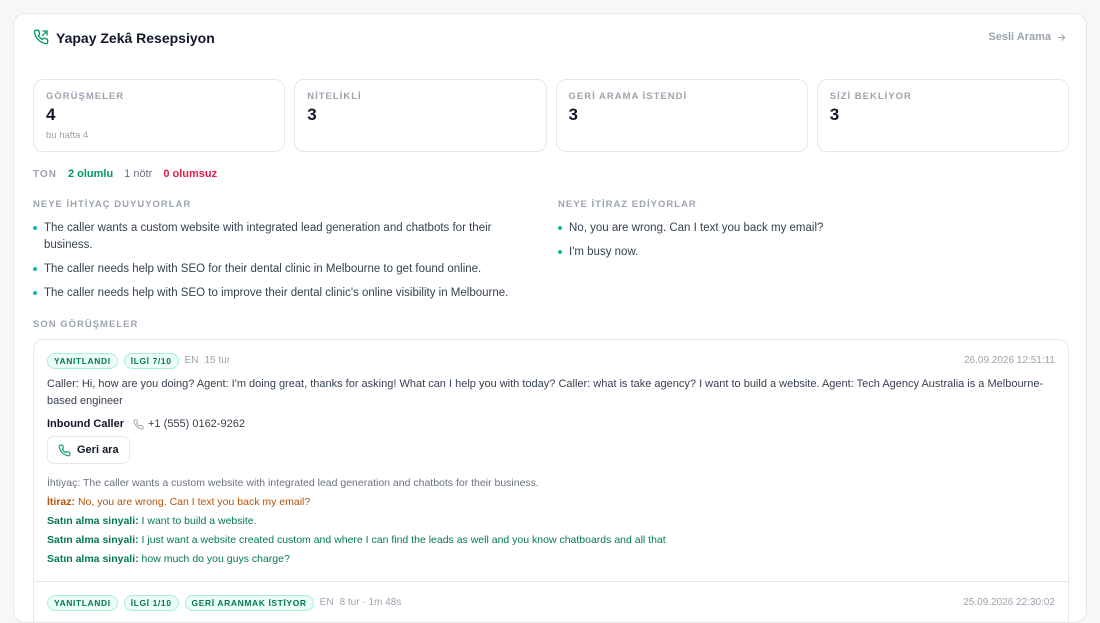 This screenshot has width=1100, height=623. Describe the element at coordinates (64, 483) in the screenshot. I see `need-label: İhtiyaç:` at that location.